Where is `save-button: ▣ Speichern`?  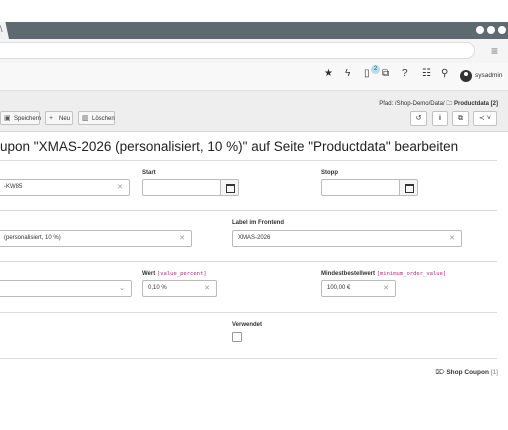
save-button: ▣ Speichern is located at coordinates (20, 118).